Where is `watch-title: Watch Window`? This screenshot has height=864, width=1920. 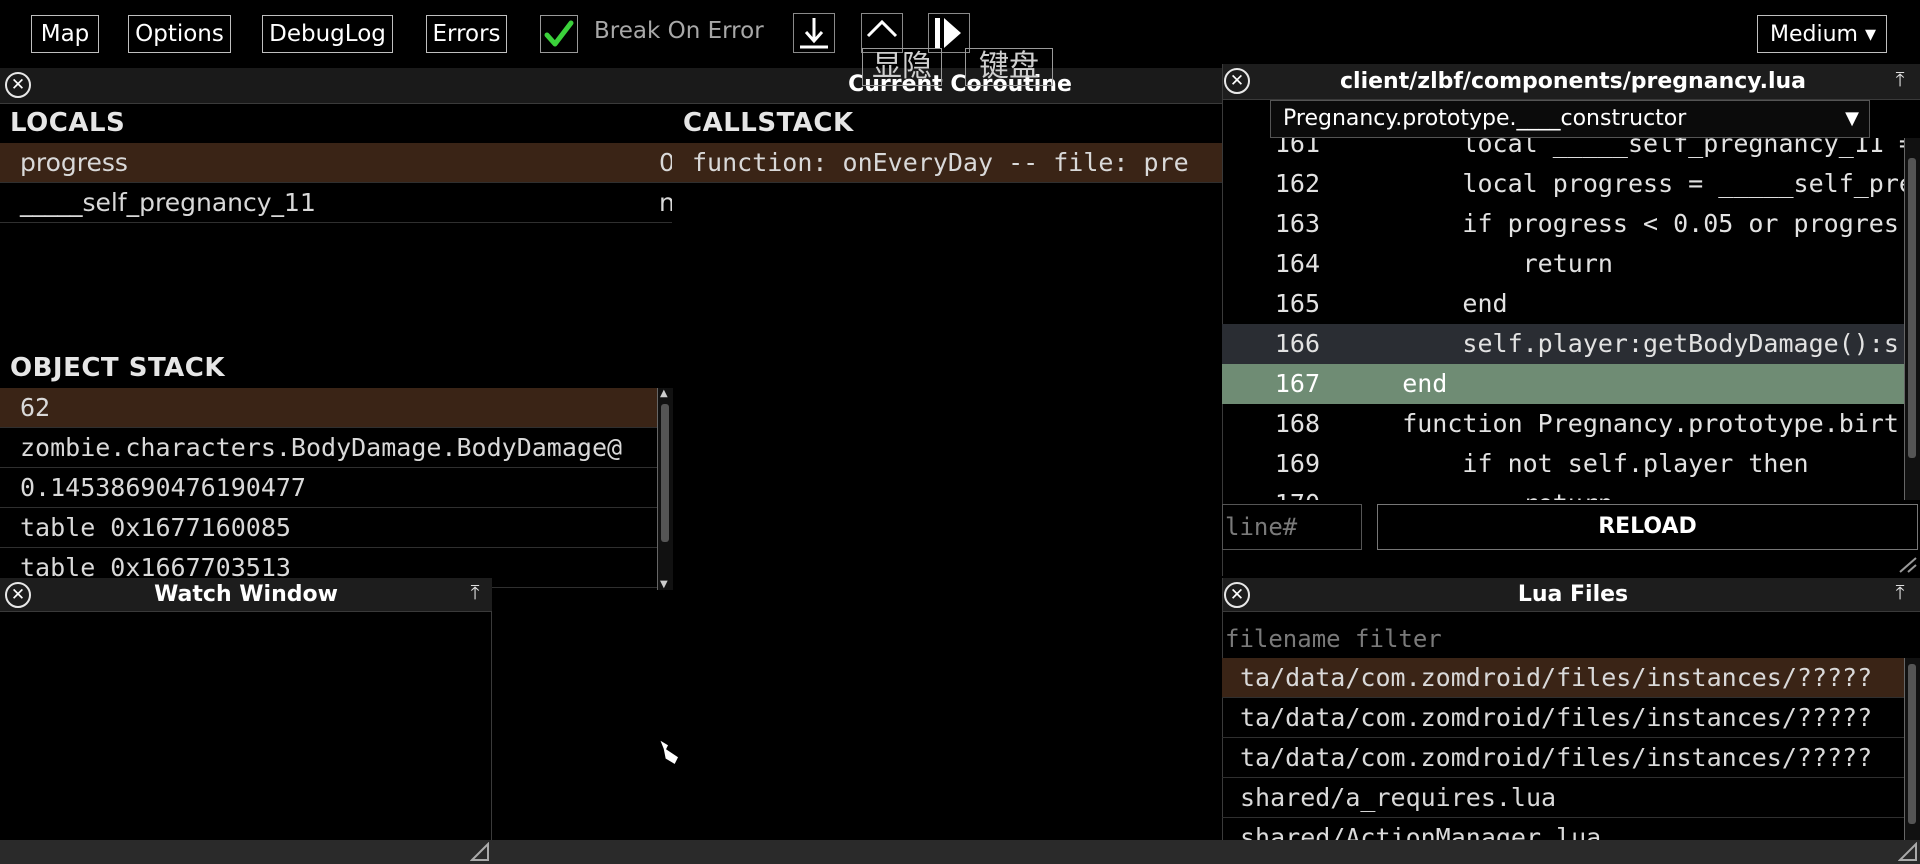 watch-title: Watch Window is located at coordinates (246, 594).